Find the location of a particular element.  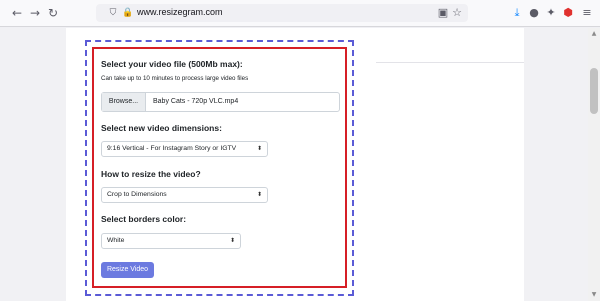

back-arrow-icon: ← is located at coordinates (17, 13).